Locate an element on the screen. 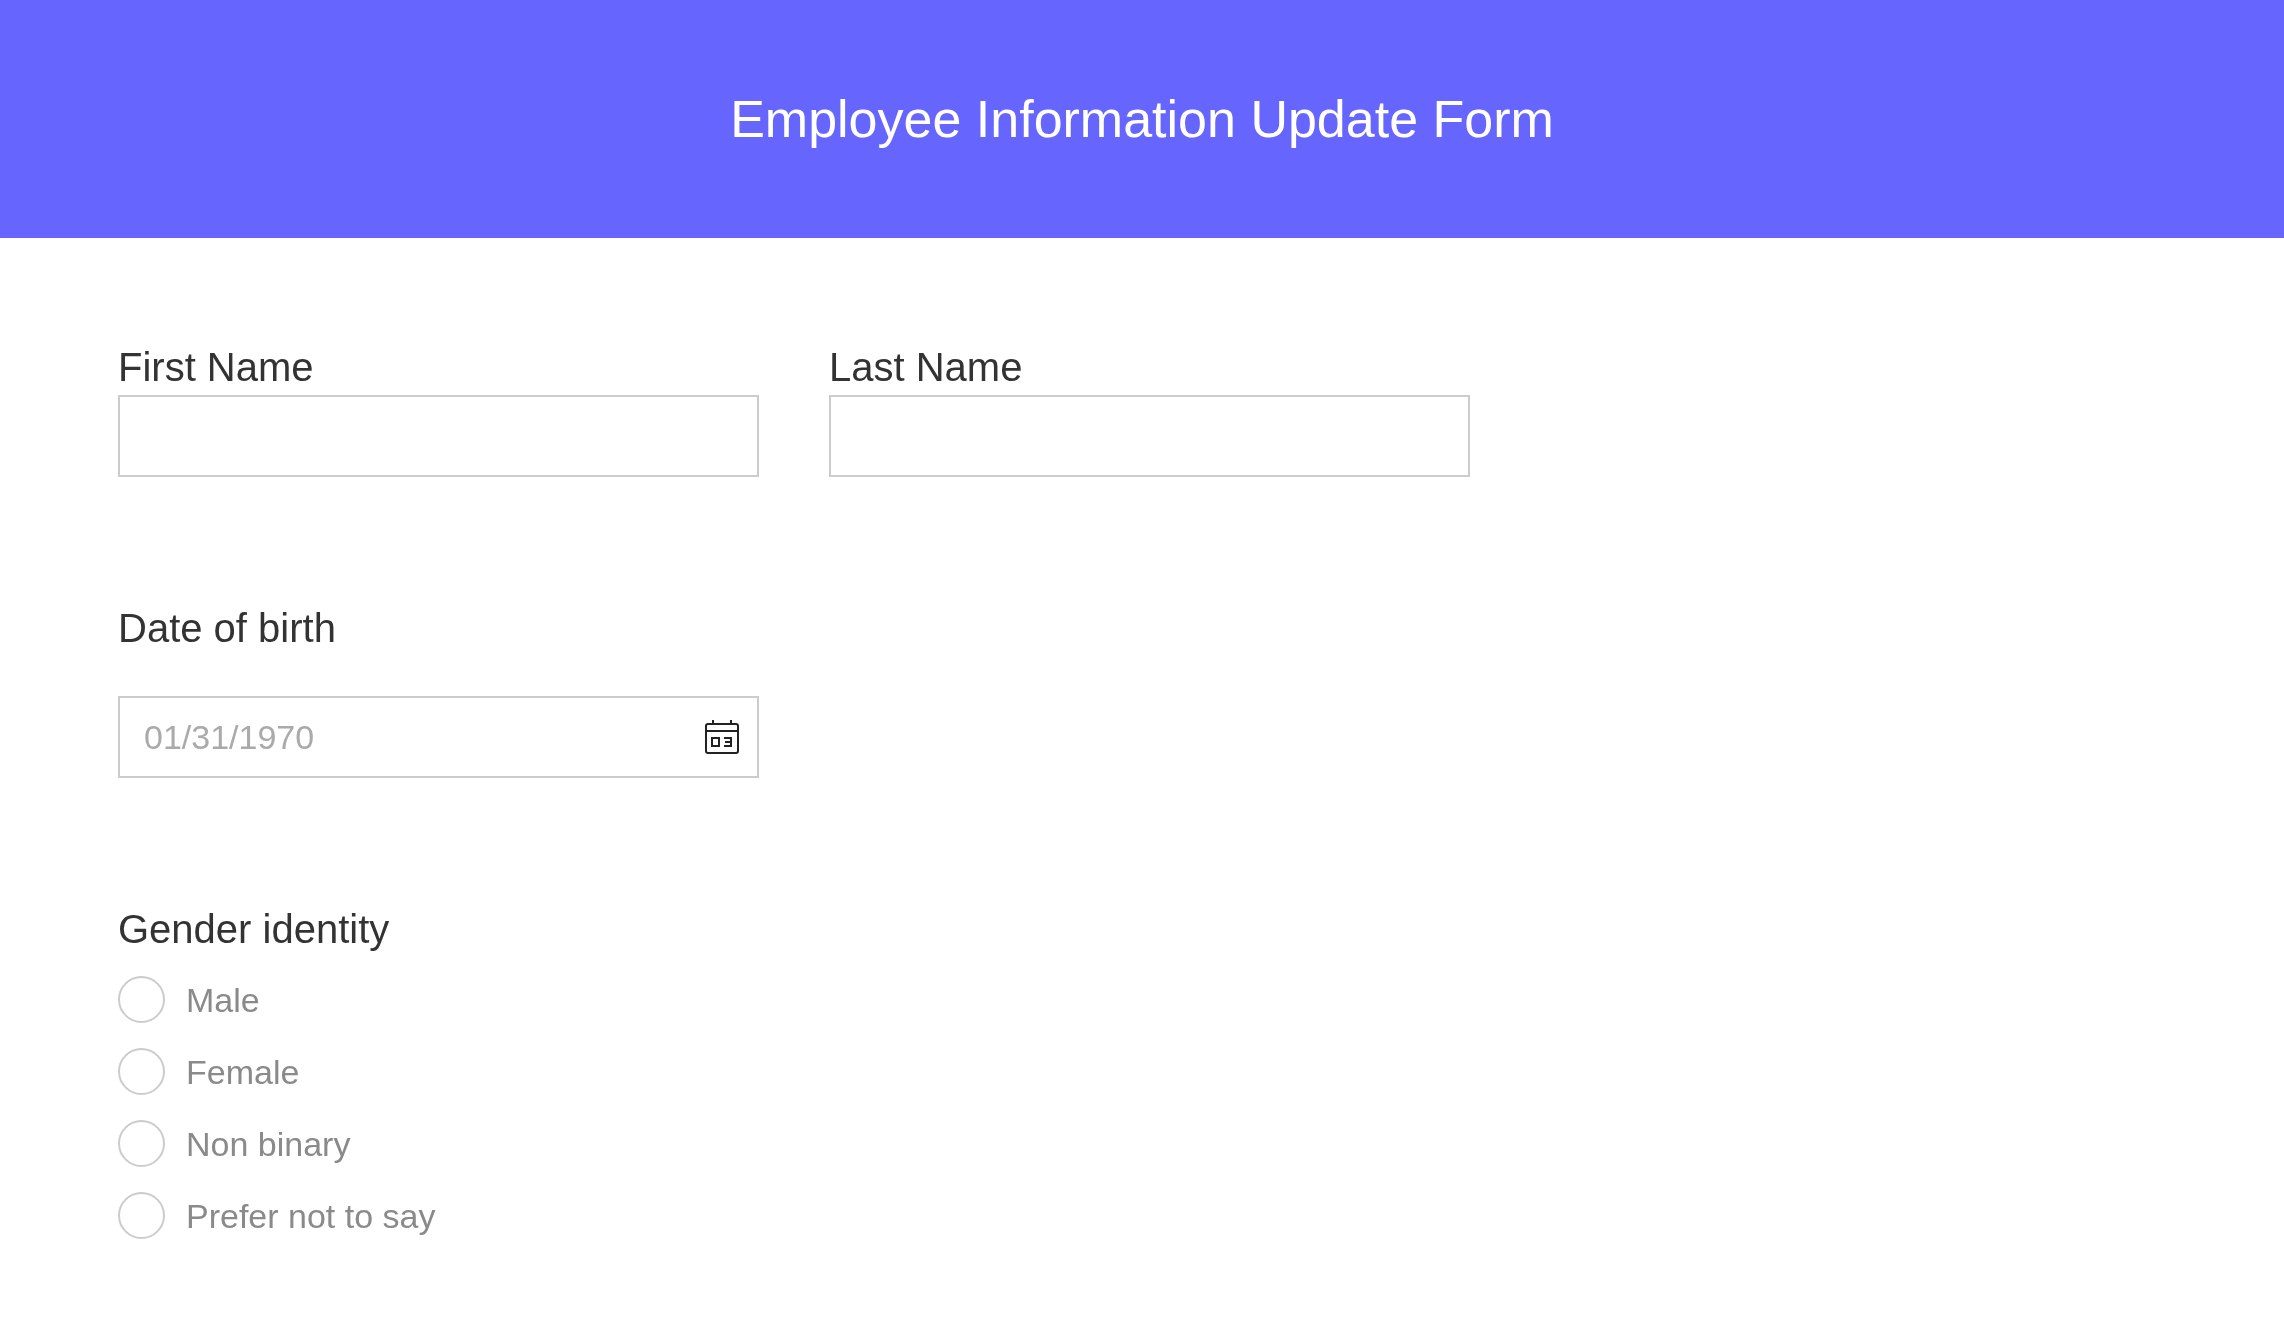 The image size is (2284, 1319). radio-label: Prefer not to say is located at coordinates (311, 1215).